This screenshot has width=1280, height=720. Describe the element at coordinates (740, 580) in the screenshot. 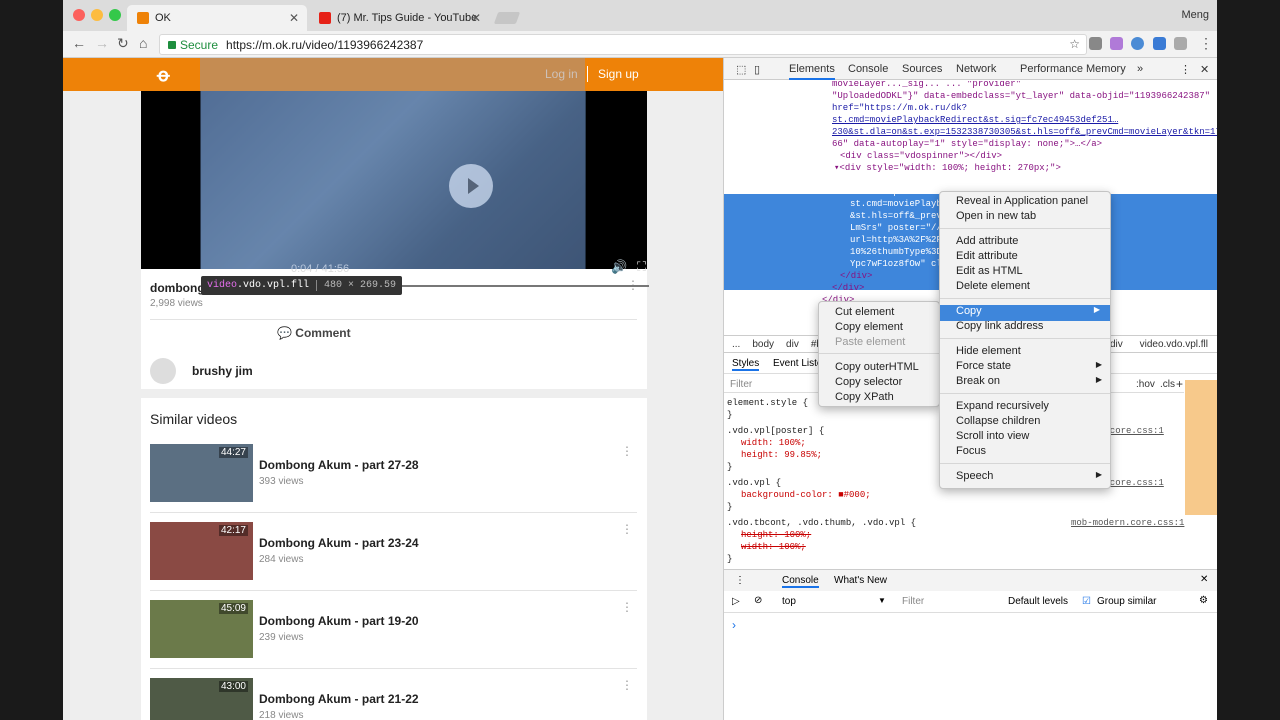

I see `drawer-menu-icon: ⋮` at that location.